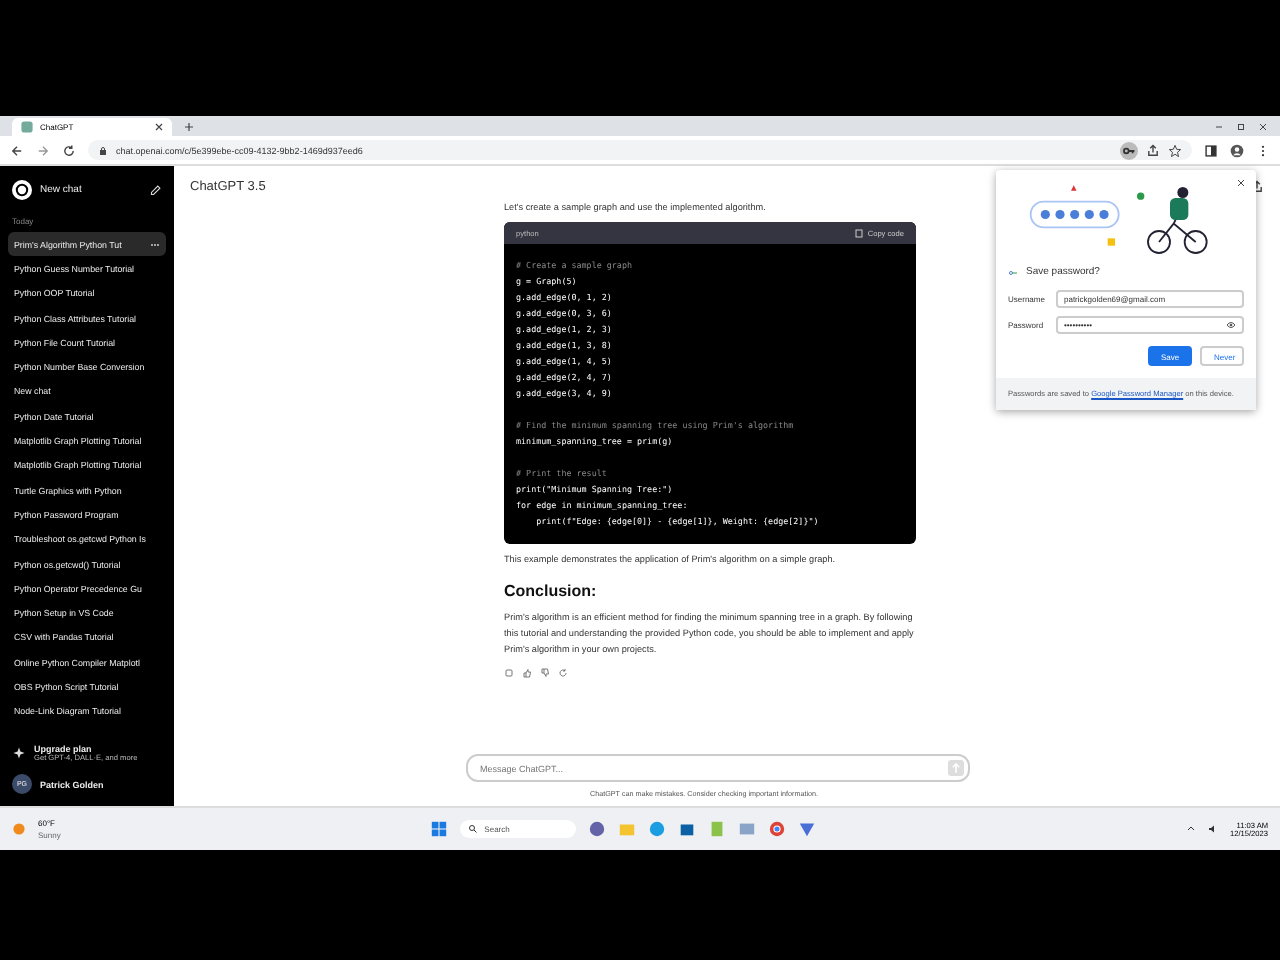 This screenshot has height=960, width=1280. Describe the element at coordinates (545, 673) in the screenshot. I see `thumbs-down-icon` at that location.